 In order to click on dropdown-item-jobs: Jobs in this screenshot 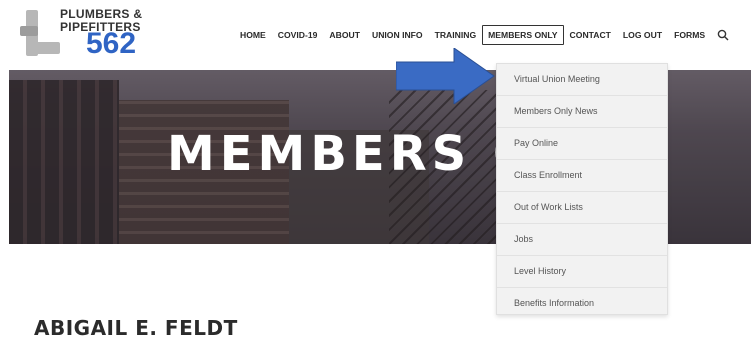, I will do `click(582, 240)`.